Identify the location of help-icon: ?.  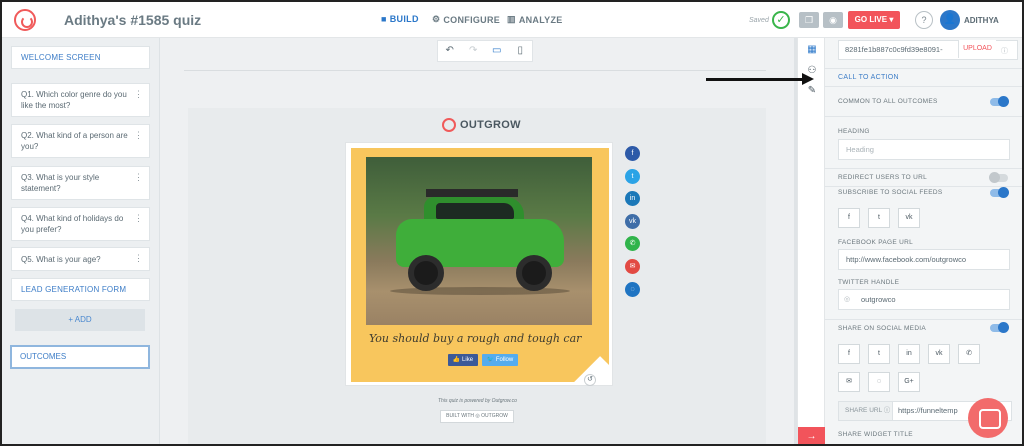
(924, 20).